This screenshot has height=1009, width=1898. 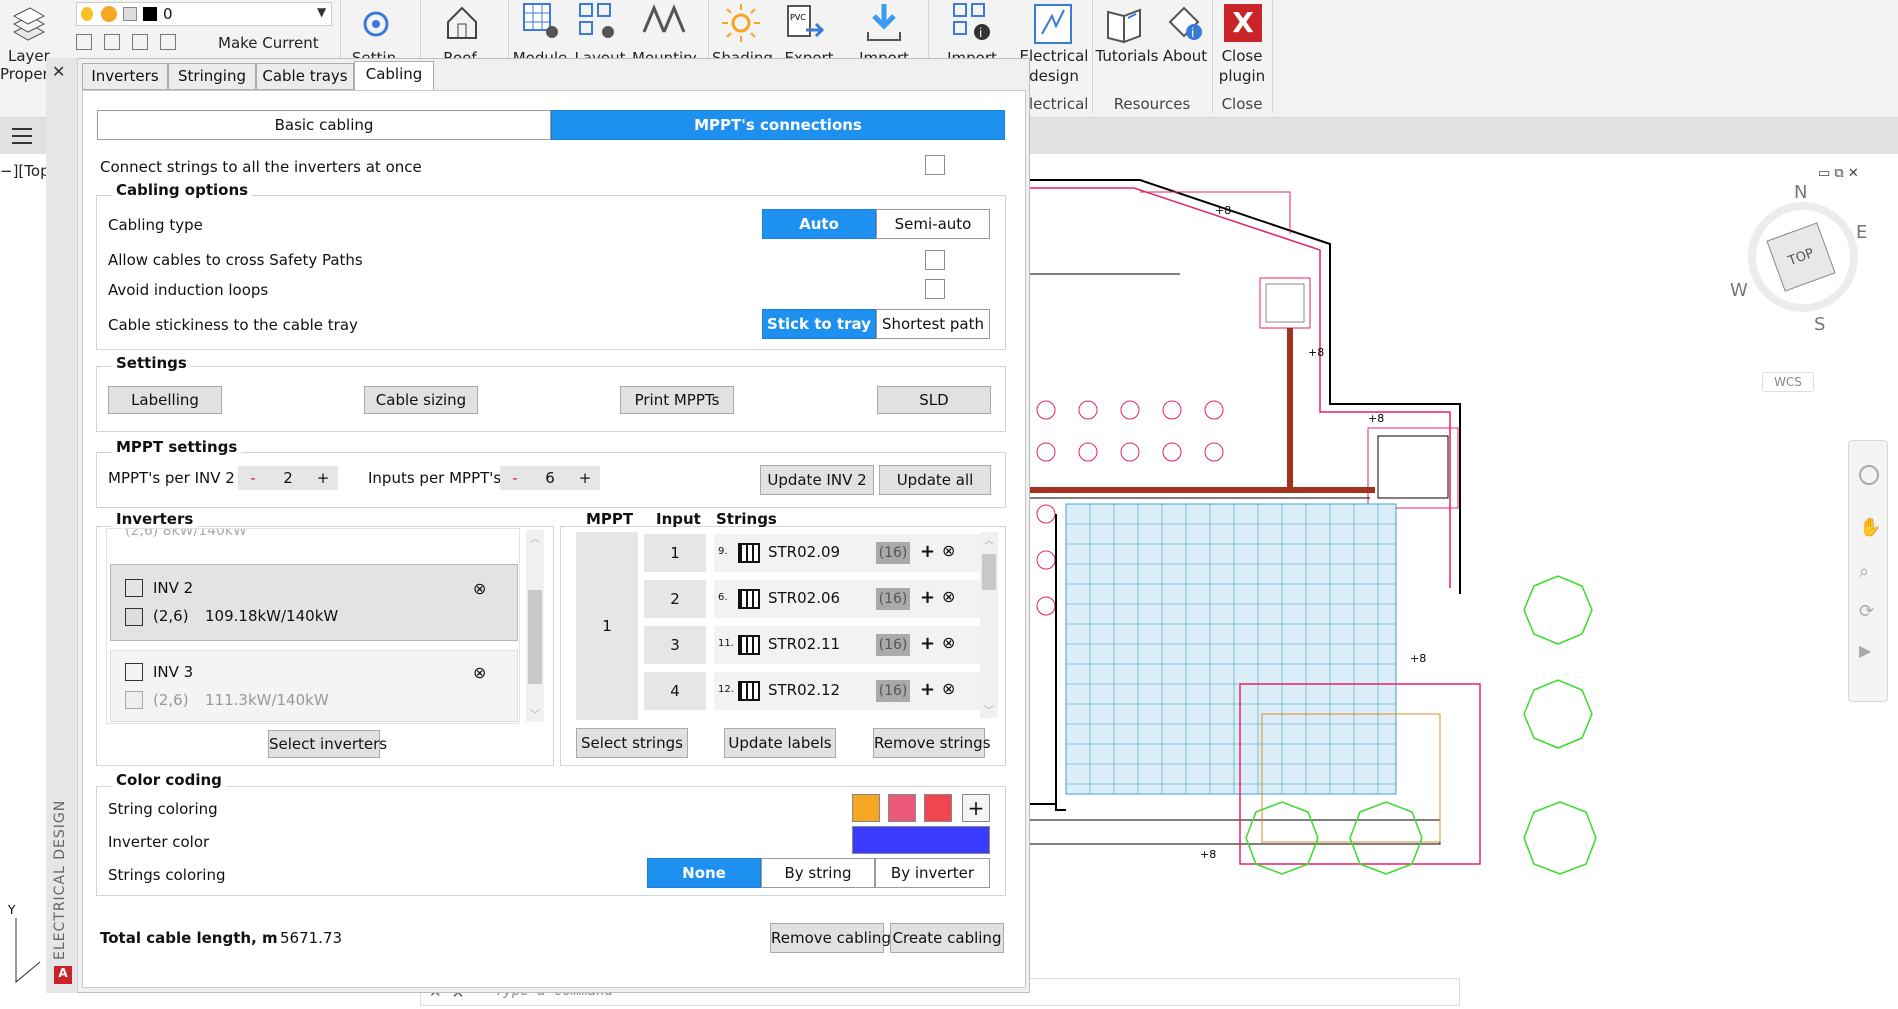 I want to click on compass-west: W, so click(x=1739, y=290).